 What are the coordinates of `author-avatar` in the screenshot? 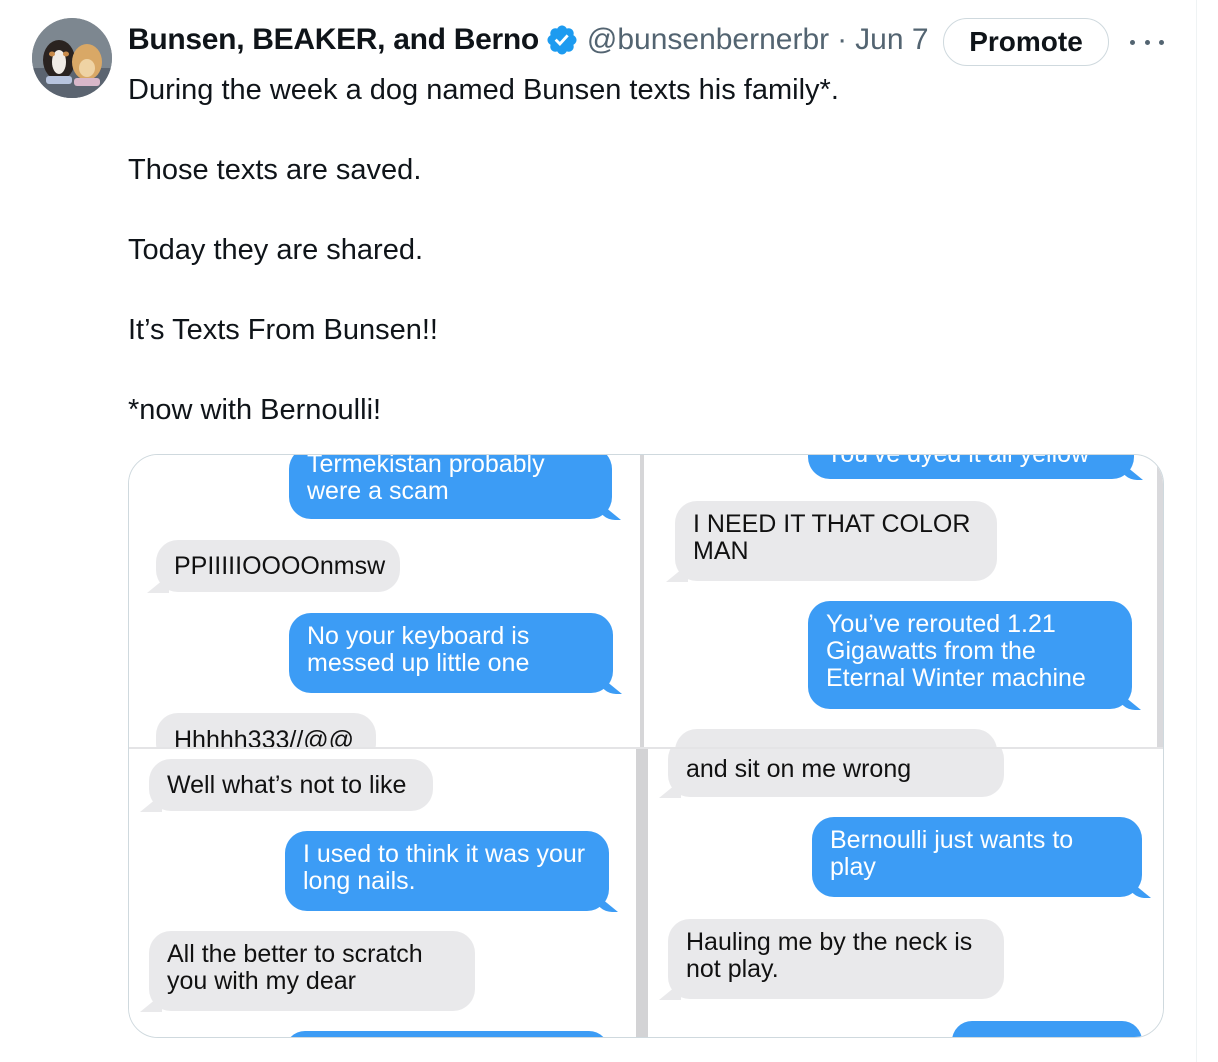 It's located at (72, 58).